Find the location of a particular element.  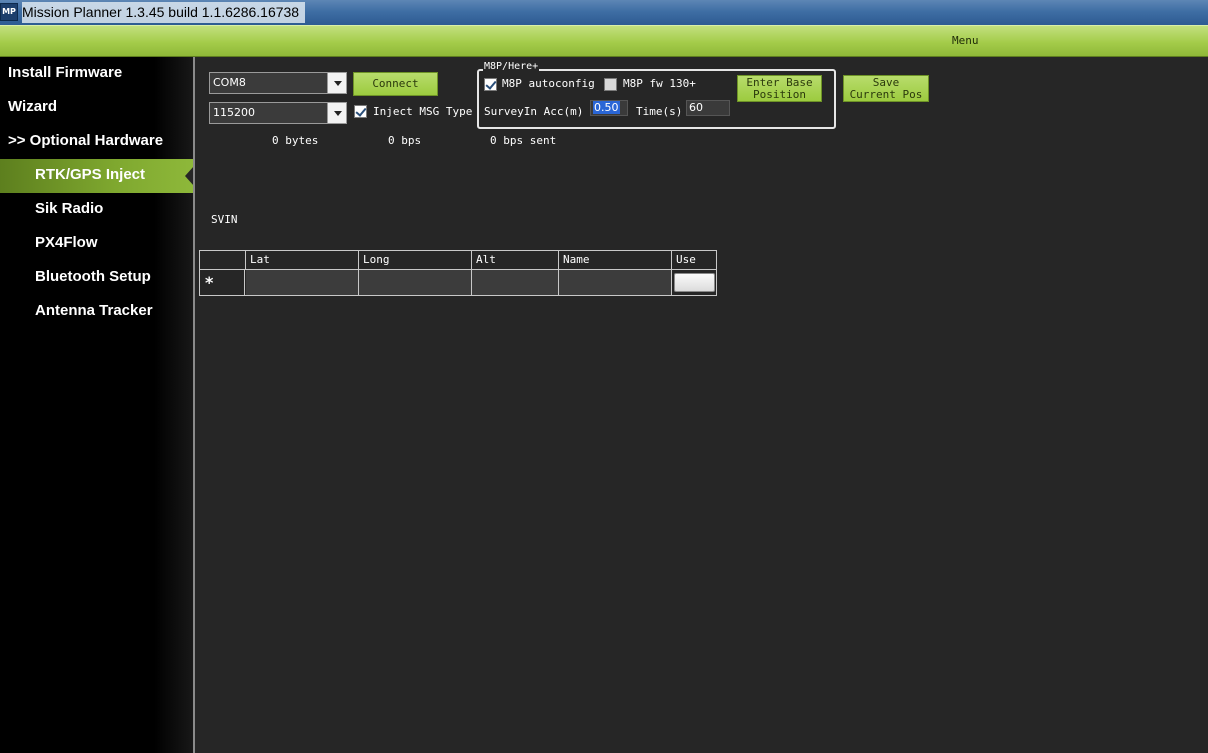

m8p-autoconfig-checkbox is located at coordinates (490, 84).